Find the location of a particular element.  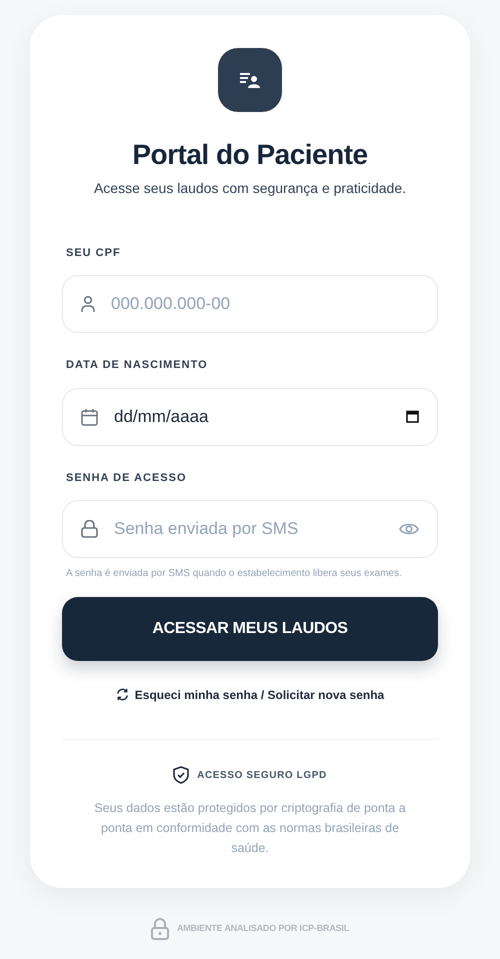

calendar-picker-icon is located at coordinates (412, 417).